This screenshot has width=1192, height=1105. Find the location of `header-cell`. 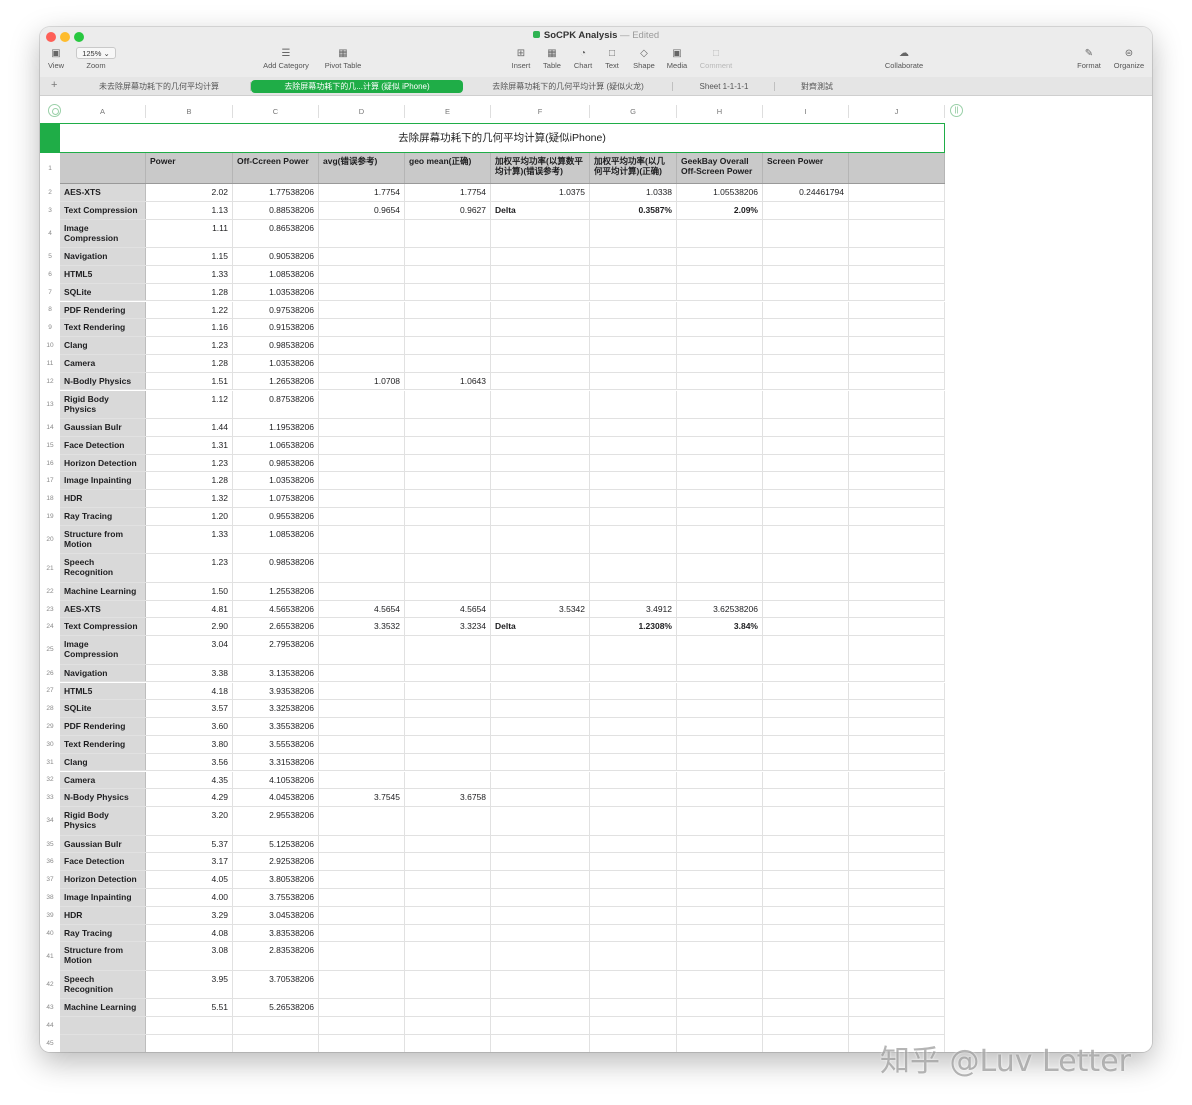

header-cell is located at coordinates (103, 168).